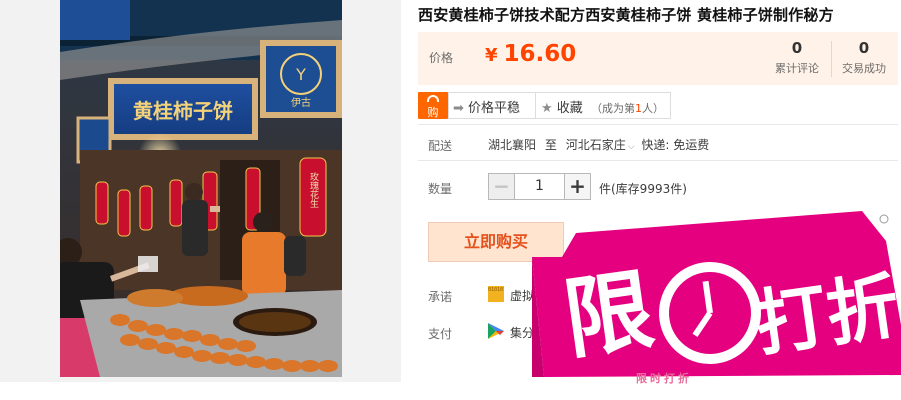  Describe the element at coordinates (491, 55) in the screenshot. I see `currency-symbol: ¥` at that location.